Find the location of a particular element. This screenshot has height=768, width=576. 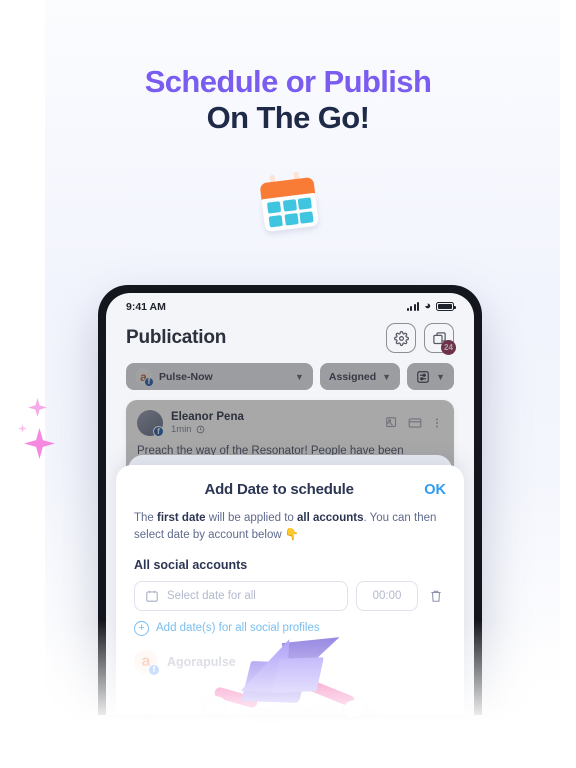

avatar: a f is located at coordinates (144, 377).